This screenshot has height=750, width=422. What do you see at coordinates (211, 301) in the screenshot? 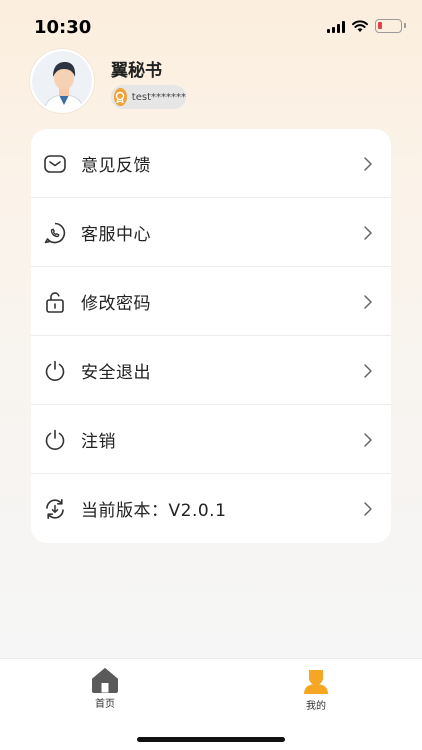
I see `menu-item-change-password: 修改密码` at bounding box center [211, 301].